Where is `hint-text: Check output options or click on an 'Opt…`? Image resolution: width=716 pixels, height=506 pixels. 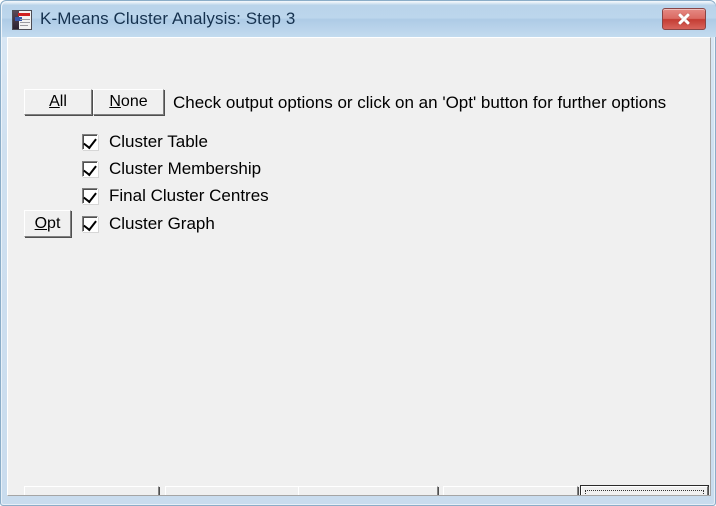
hint-text: Check output options or click on an 'Opt… is located at coordinates (420, 102).